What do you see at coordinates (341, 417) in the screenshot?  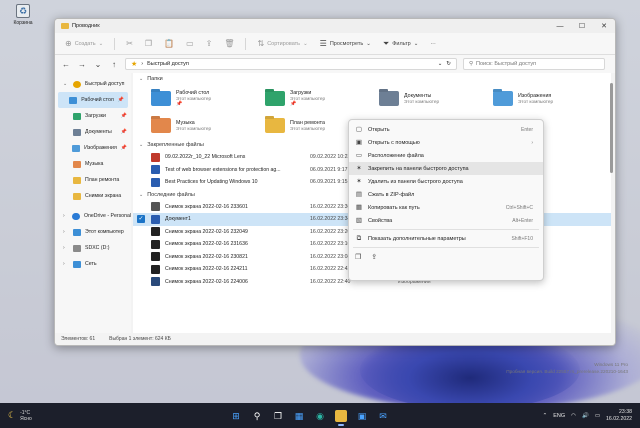 I see `file-explorer-icon` at bounding box center [341, 417].